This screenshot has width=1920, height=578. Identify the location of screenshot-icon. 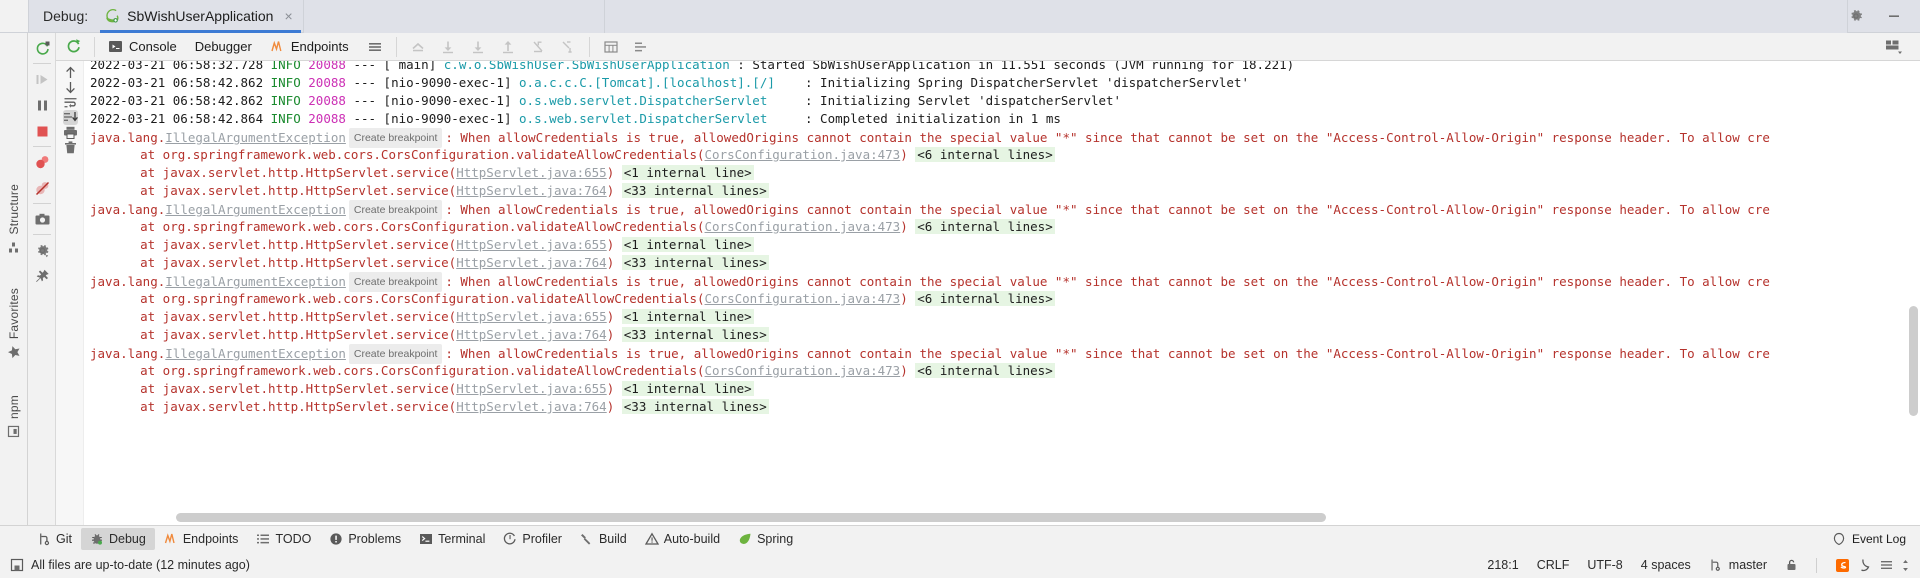
(42, 219).